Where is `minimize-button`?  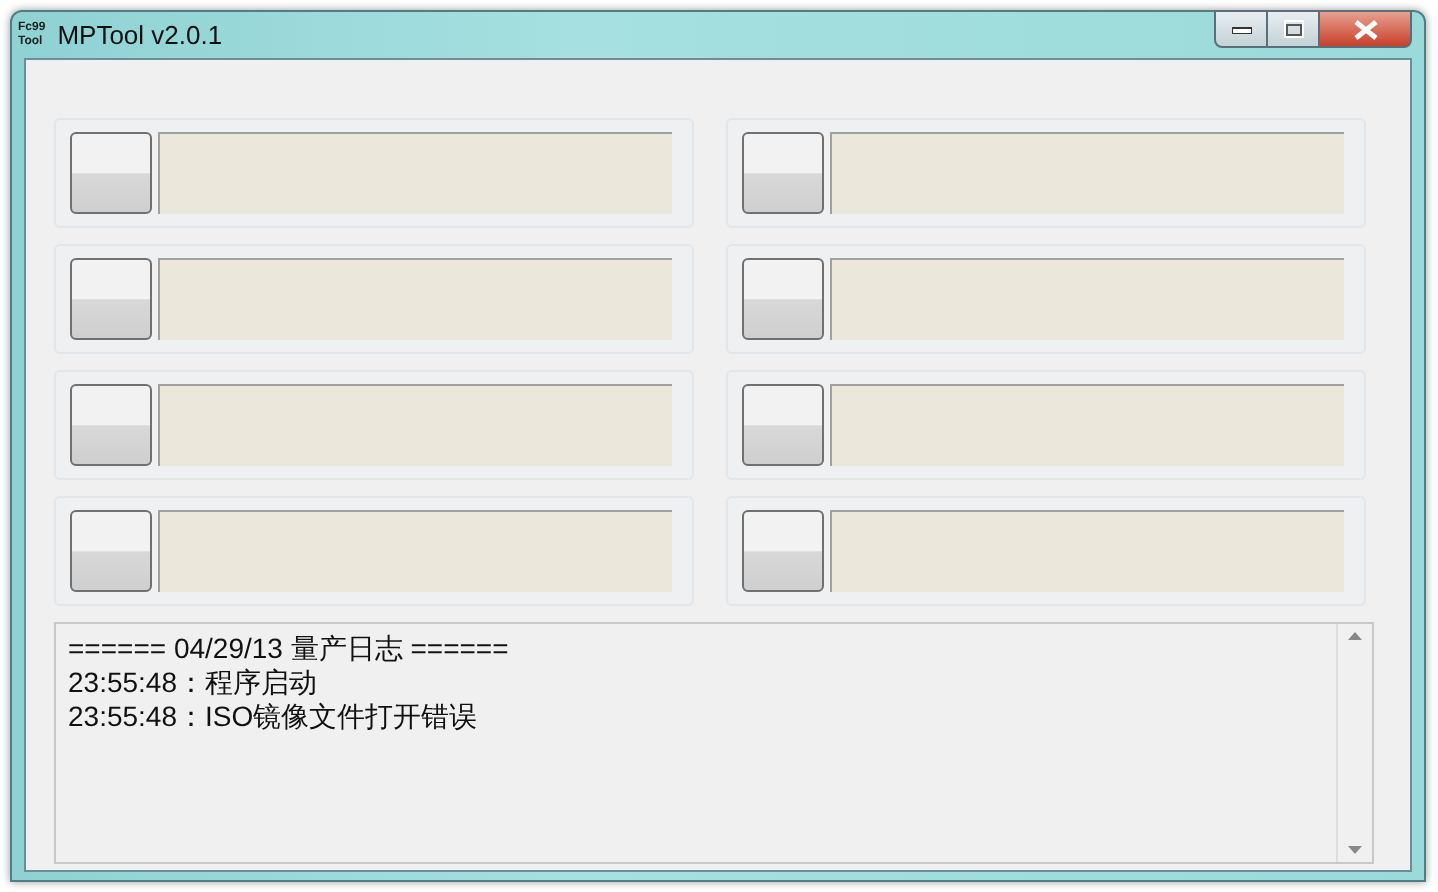
minimize-button is located at coordinates (1241, 29).